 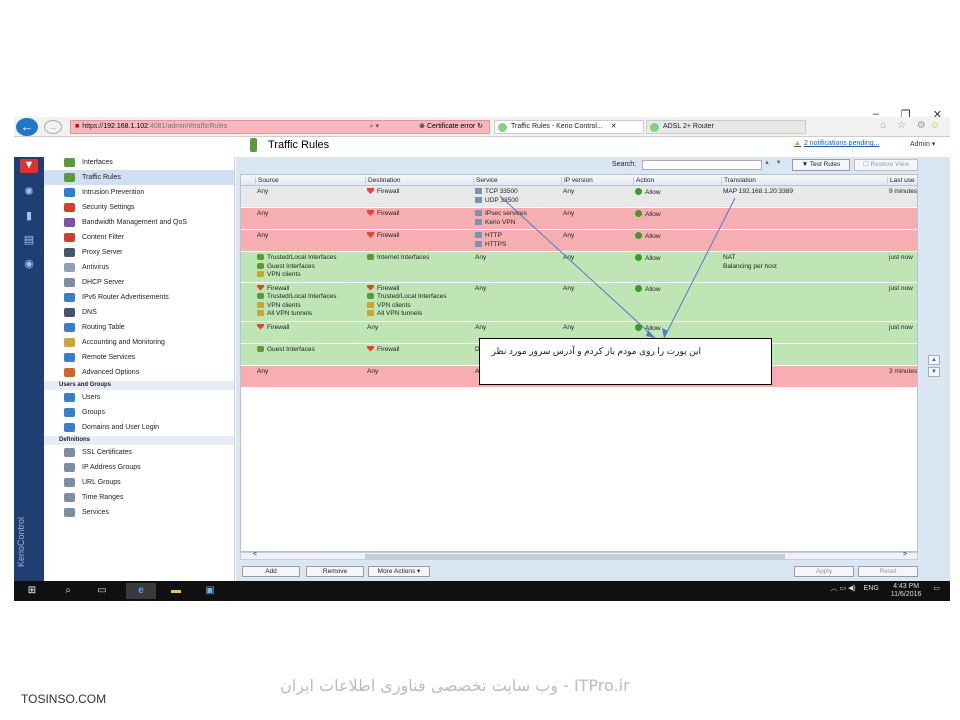 I want to click on cell-value: Any, so click(x=481, y=288).